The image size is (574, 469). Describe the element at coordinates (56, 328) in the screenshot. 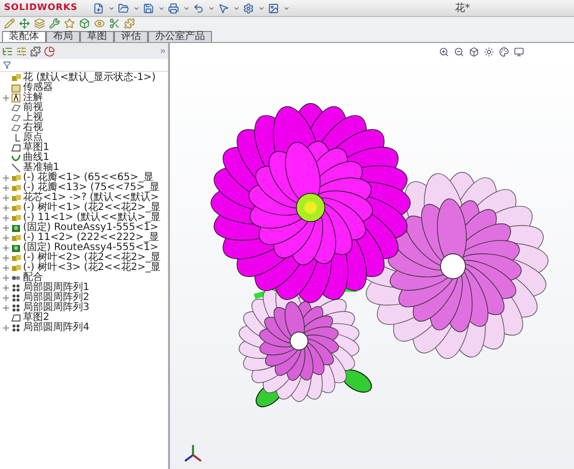

I see `tree-item: 局部圆周阵列4` at that location.